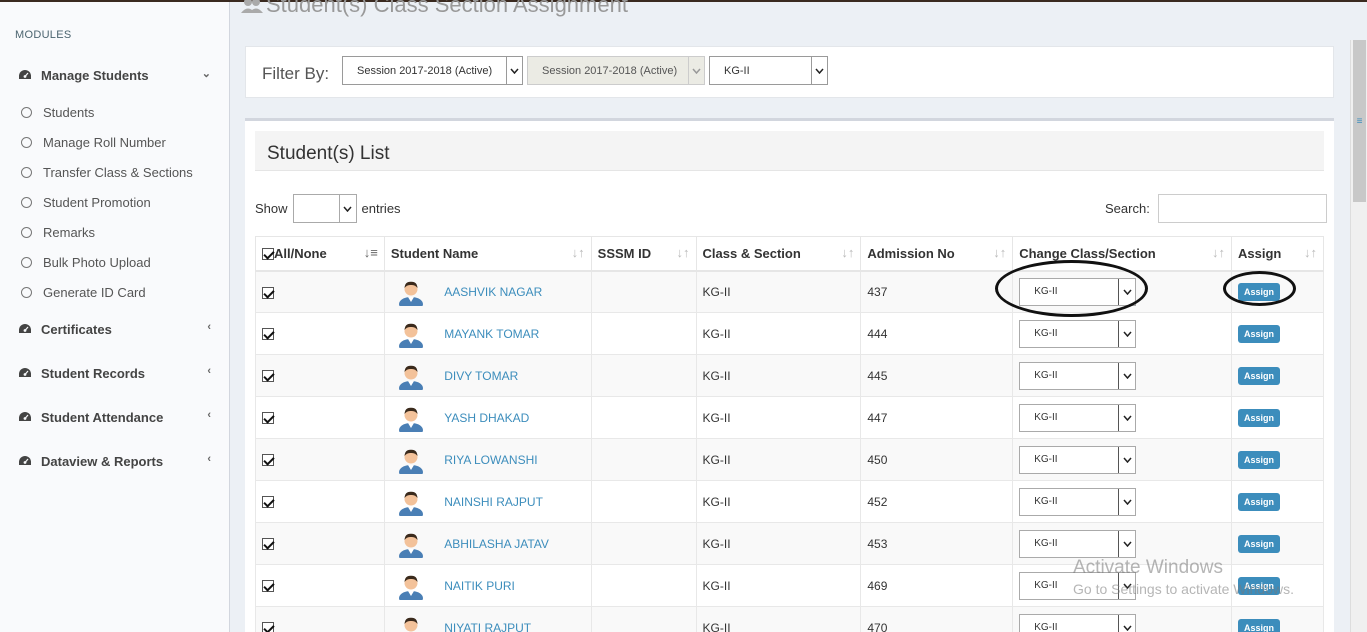 This screenshot has width=1367, height=632. What do you see at coordinates (479, 586) in the screenshot?
I see `student-name-link: NAITIK PURI` at bounding box center [479, 586].